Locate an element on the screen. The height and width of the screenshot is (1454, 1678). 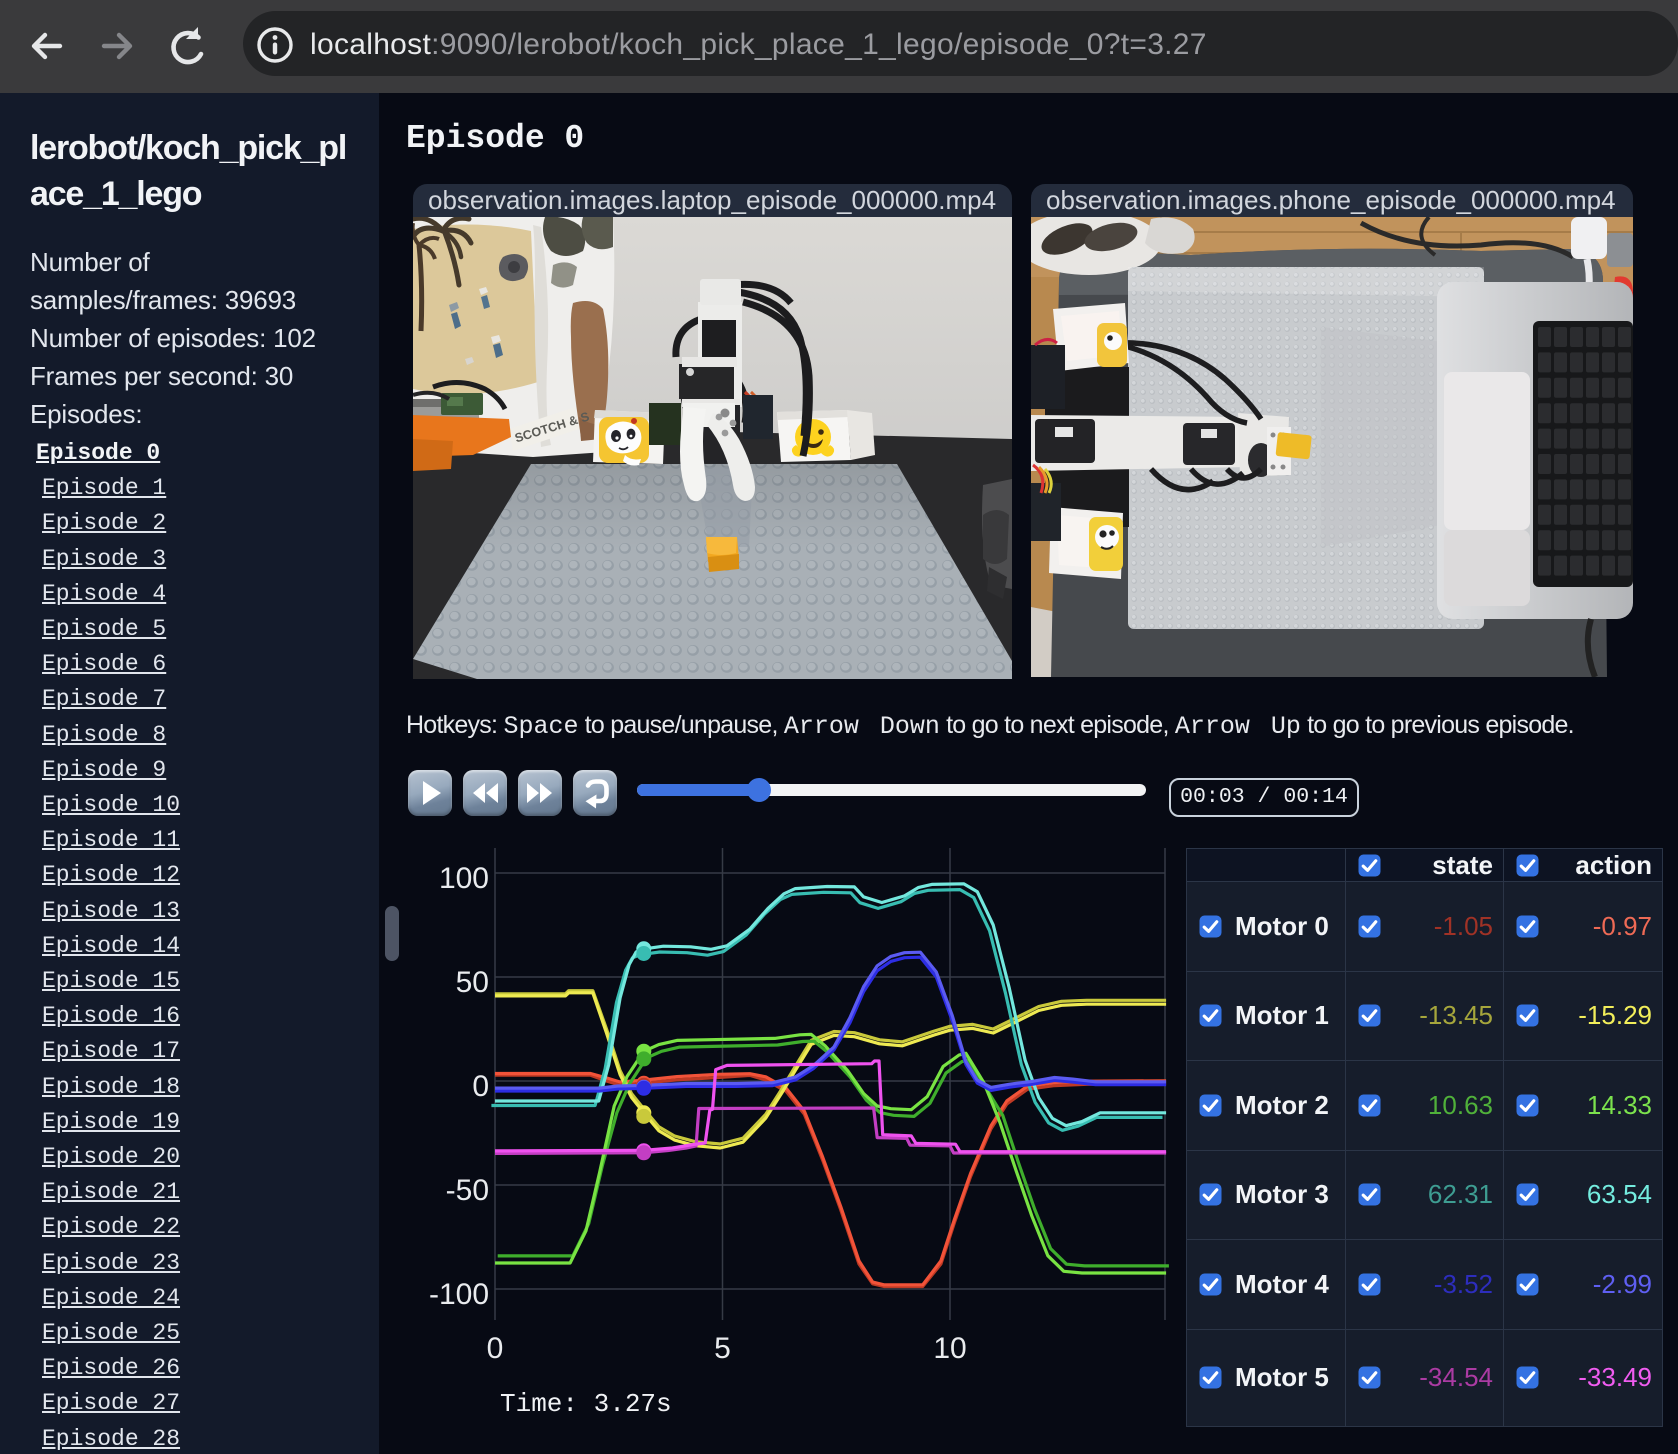
svg-text: 100 is located at coordinates (464, 878).